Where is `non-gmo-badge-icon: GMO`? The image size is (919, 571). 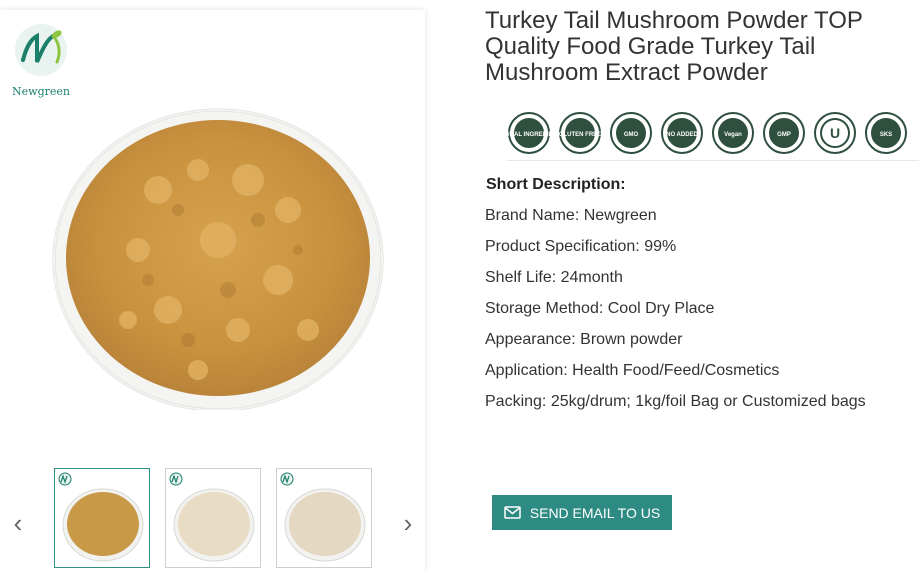
non-gmo-badge-icon: GMO is located at coordinates (631, 134).